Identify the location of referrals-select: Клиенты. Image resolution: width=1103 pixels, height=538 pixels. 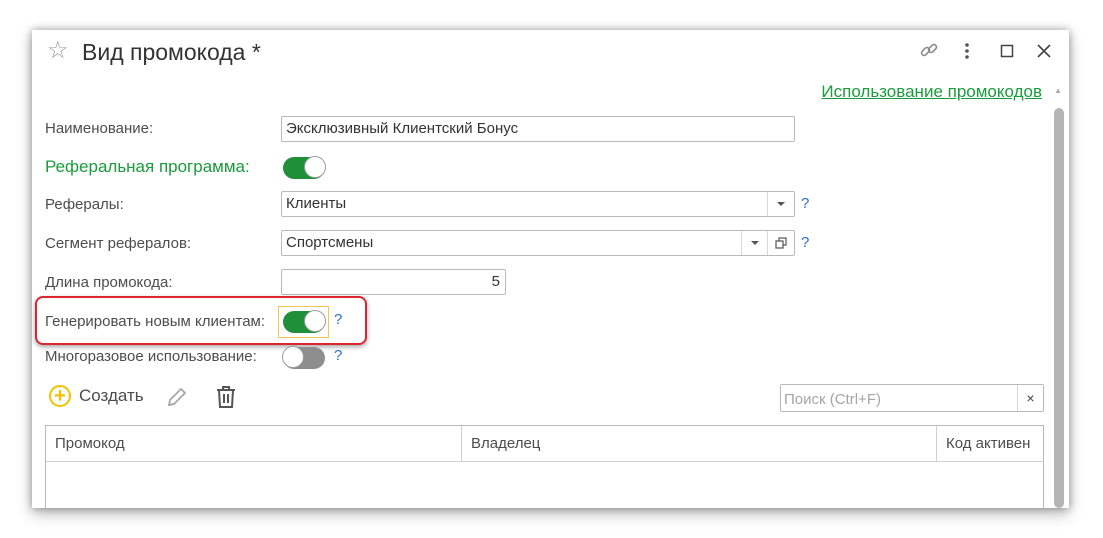
(538, 204).